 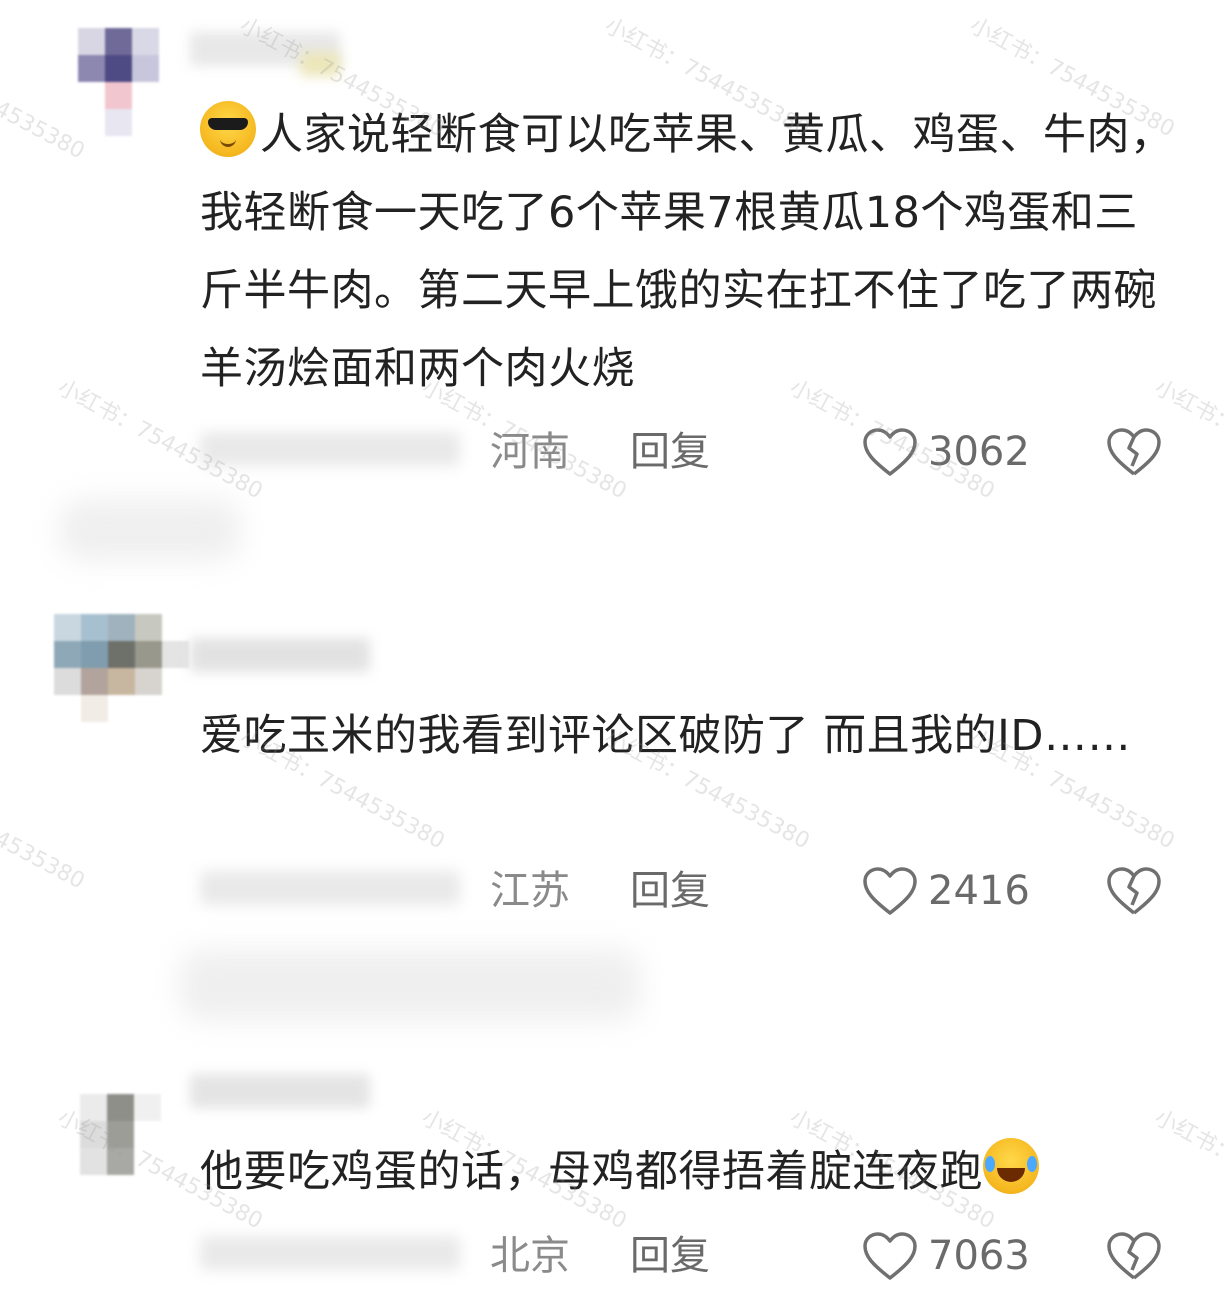 I want to click on location: 河南, so click(x=530, y=452).